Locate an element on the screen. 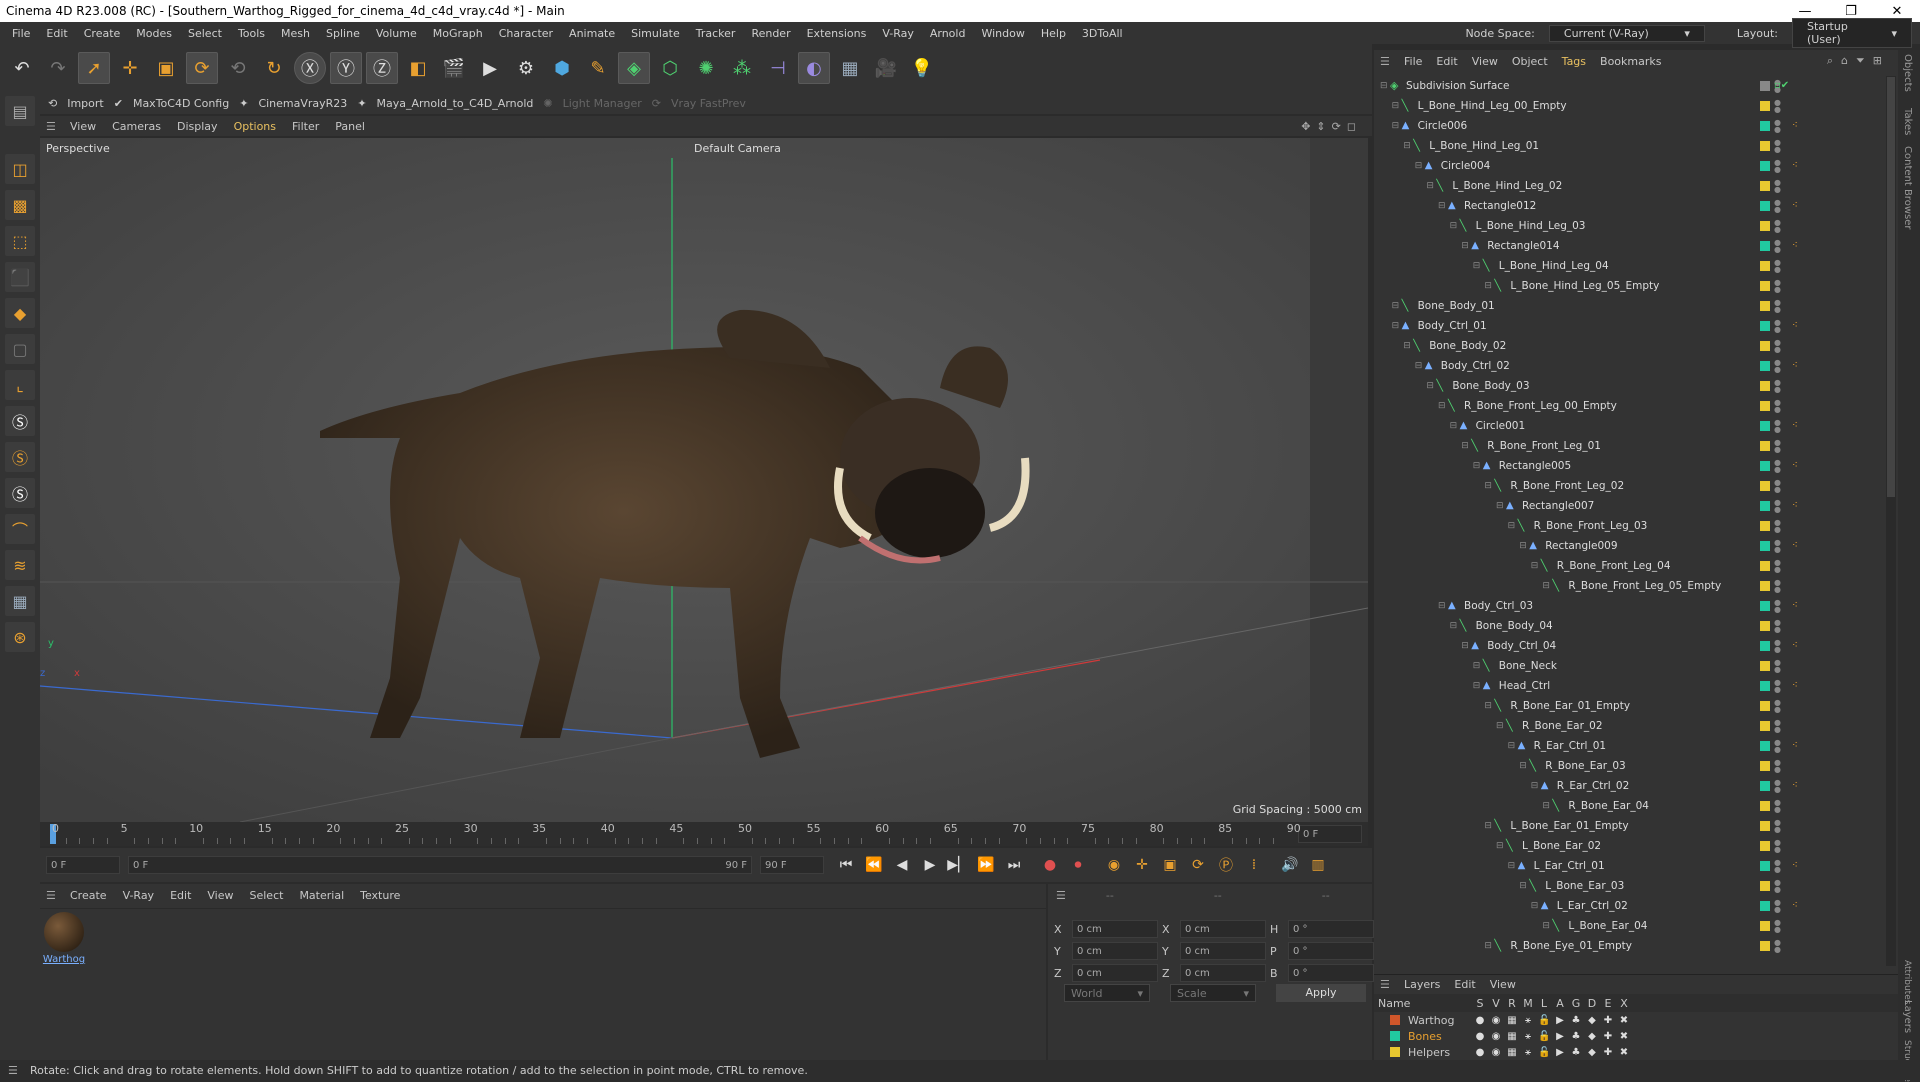 The image size is (1920, 1082). viewport-menu-panel: Panel is located at coordinates (350, 126).